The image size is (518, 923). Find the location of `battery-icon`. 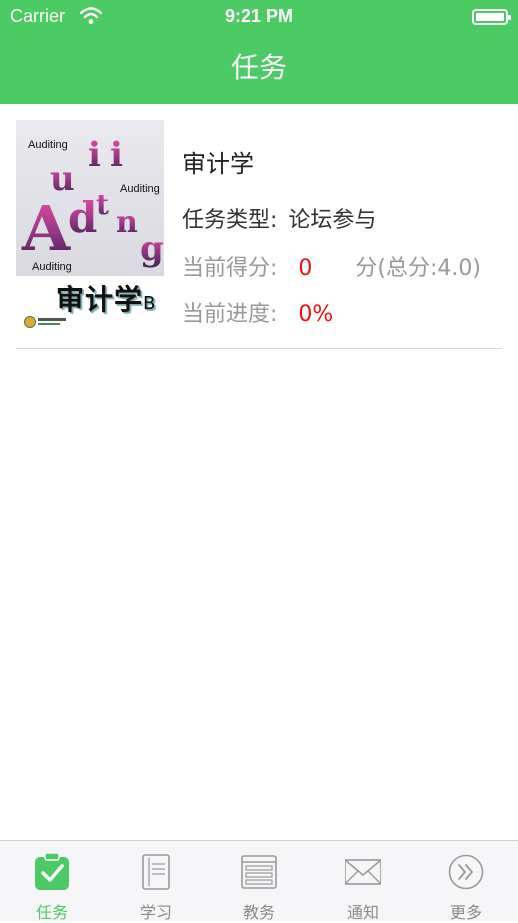

battery-icon is located at coordinates (491, 17).